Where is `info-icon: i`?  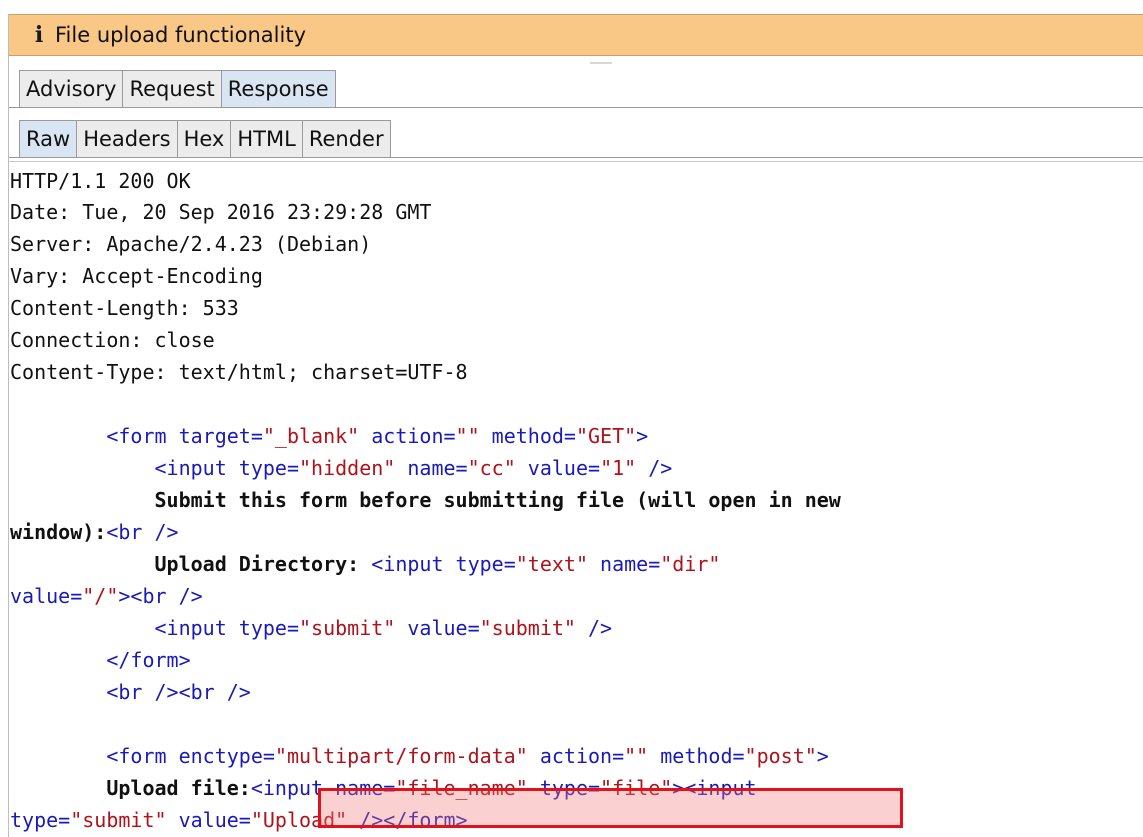
info-icon: i is located at coordinates (39, 35).